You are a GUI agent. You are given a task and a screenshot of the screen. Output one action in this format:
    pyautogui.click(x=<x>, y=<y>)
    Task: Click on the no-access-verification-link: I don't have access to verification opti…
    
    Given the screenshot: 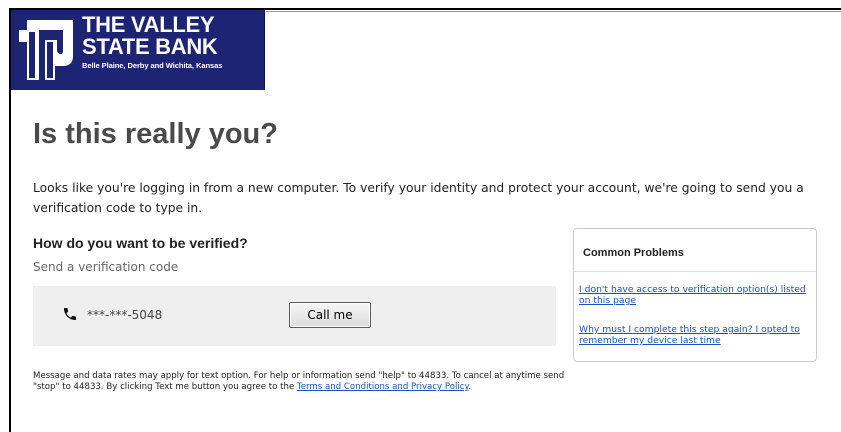 What is the action you would take?
    pyautogui.click(x=697, y=295)
    